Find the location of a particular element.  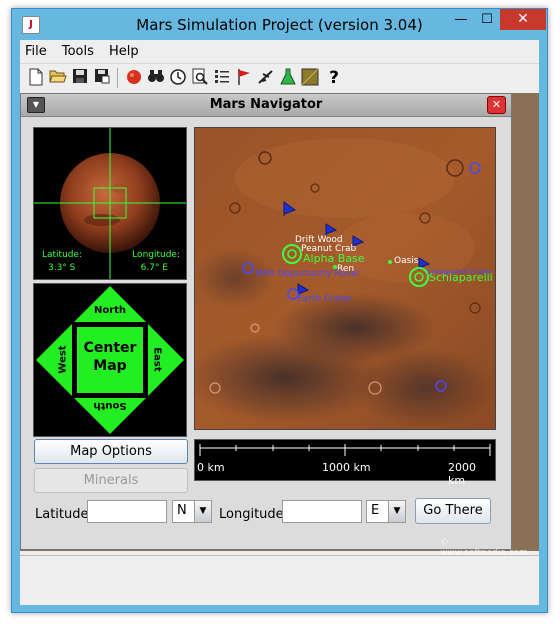

west-arrow is located at coordinates (45, 360).